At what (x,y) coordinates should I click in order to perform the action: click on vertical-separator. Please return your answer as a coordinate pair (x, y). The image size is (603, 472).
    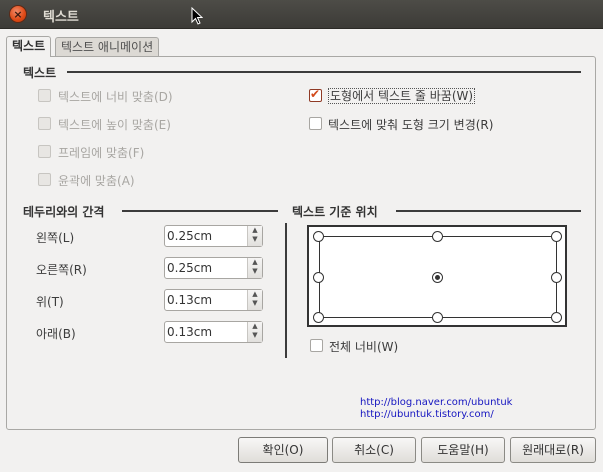
    Looking at the image, I should click on (286, 290).